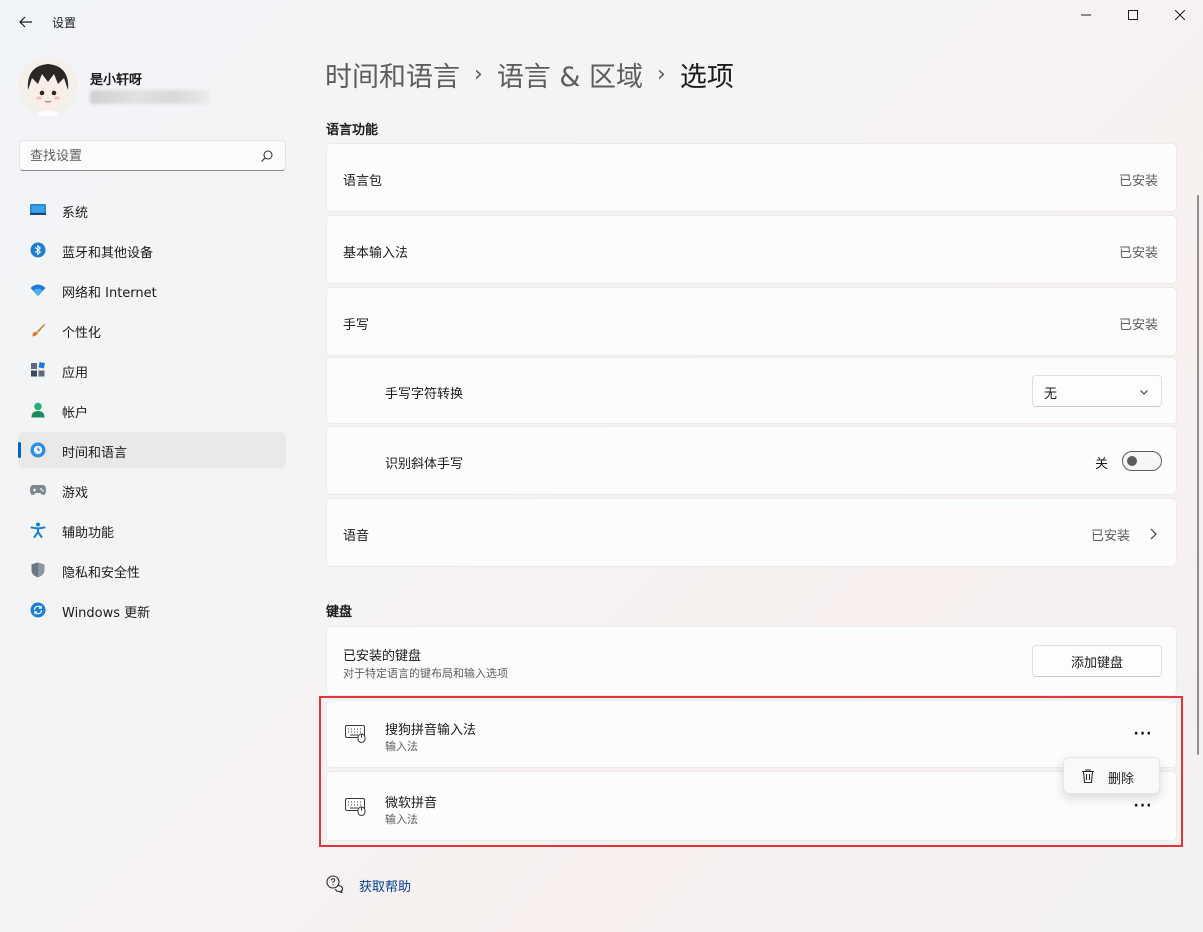  Describe the element at coordinates (352, 128) in the screenshot. I see `section-title-language-features: 语言功能` at that location.